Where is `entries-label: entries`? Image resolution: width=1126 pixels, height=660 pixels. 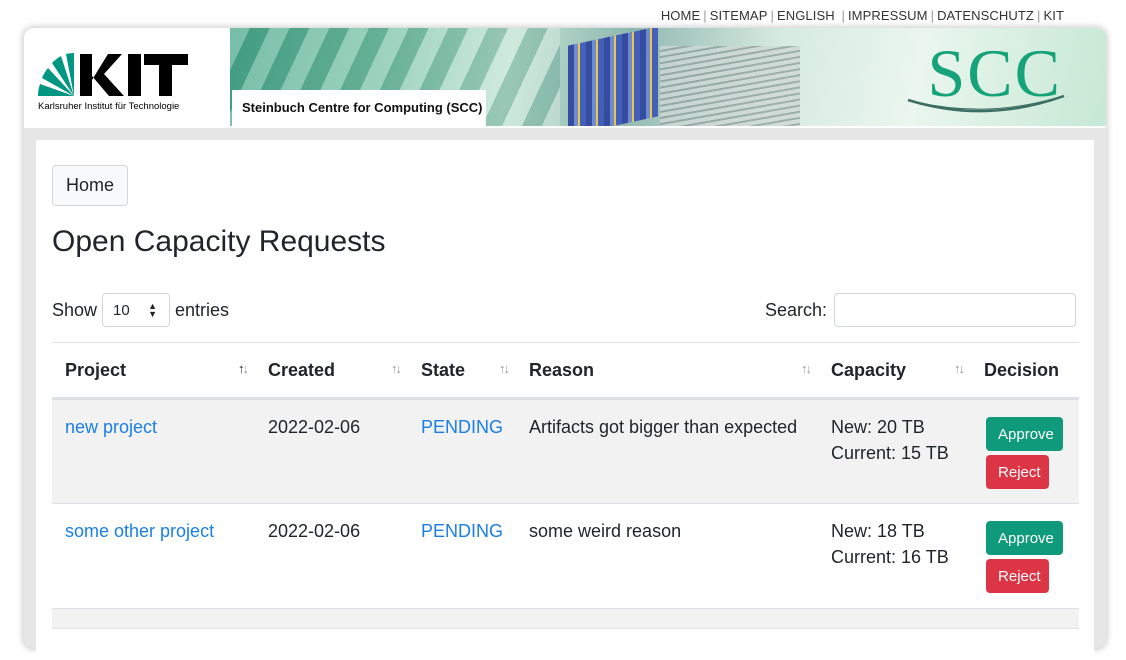 entries-label: entries is located at coordinates (202, 309).